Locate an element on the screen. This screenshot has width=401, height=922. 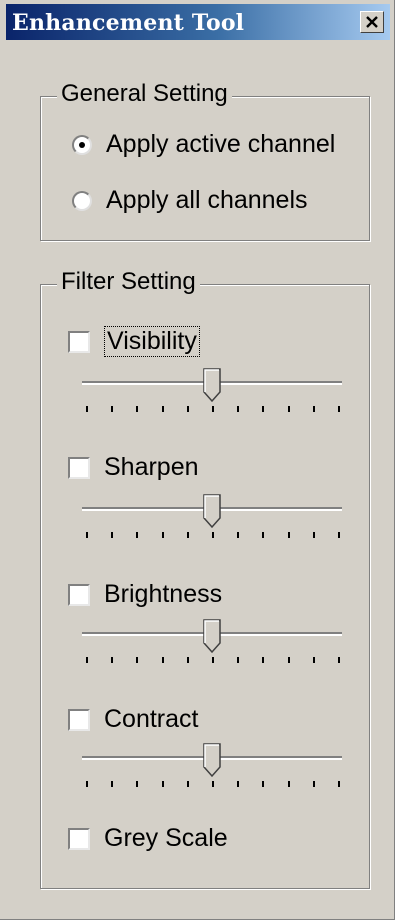
close-button is located at coordinates (372, 22).